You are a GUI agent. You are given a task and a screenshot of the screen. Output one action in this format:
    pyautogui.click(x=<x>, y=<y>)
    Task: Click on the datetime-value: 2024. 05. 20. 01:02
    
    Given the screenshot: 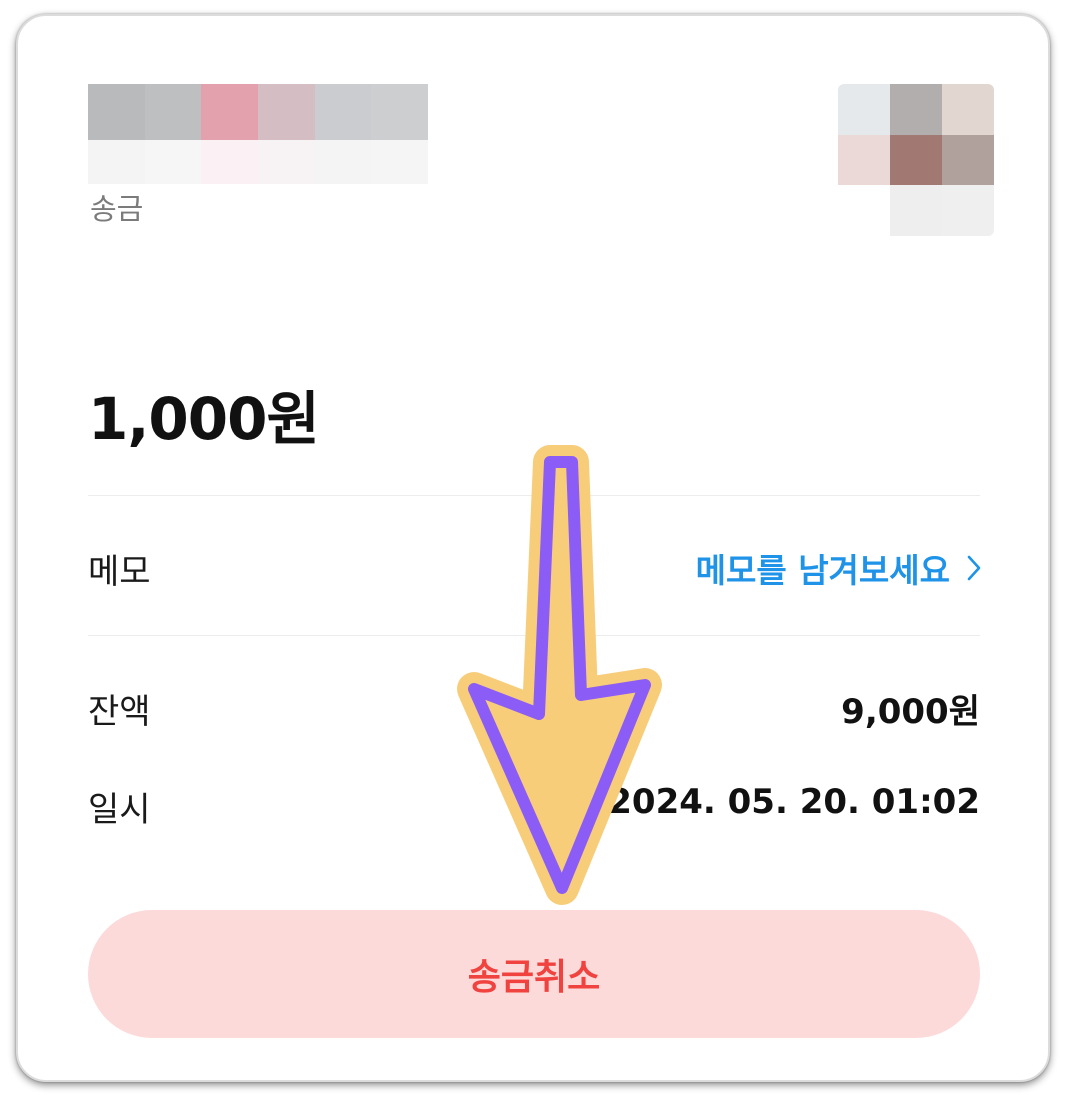 What is the action you would take?
    pyautogui.click(x=794, y=802)
    